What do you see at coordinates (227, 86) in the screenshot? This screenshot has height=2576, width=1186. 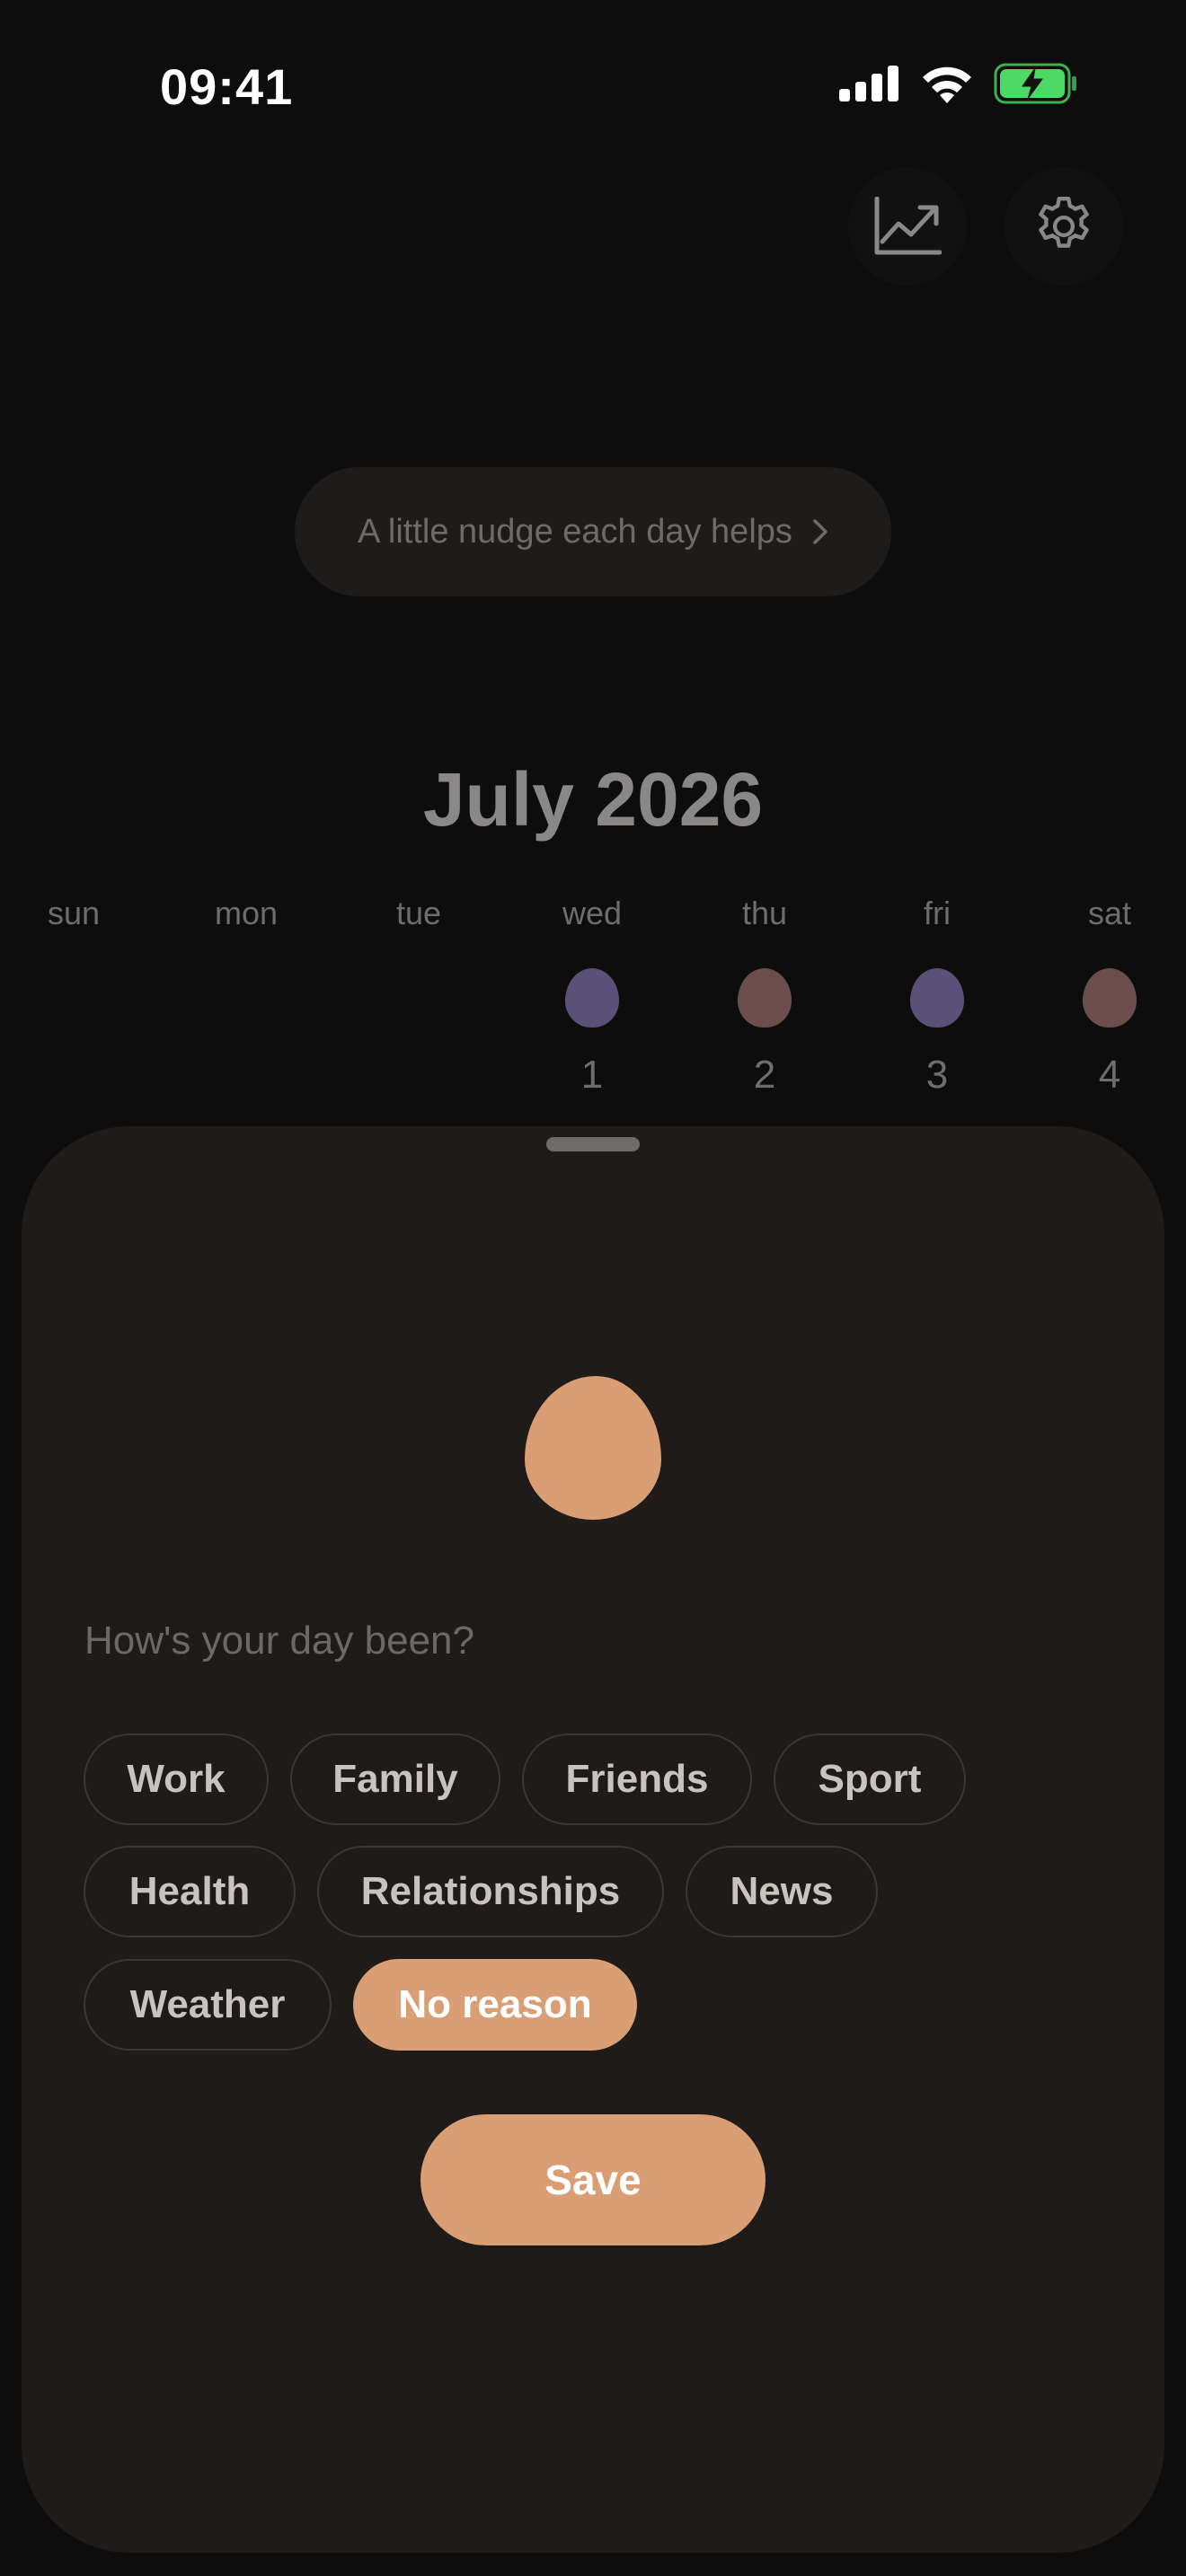 I see `status-time: 09:41` at bounding box center [227, 86].